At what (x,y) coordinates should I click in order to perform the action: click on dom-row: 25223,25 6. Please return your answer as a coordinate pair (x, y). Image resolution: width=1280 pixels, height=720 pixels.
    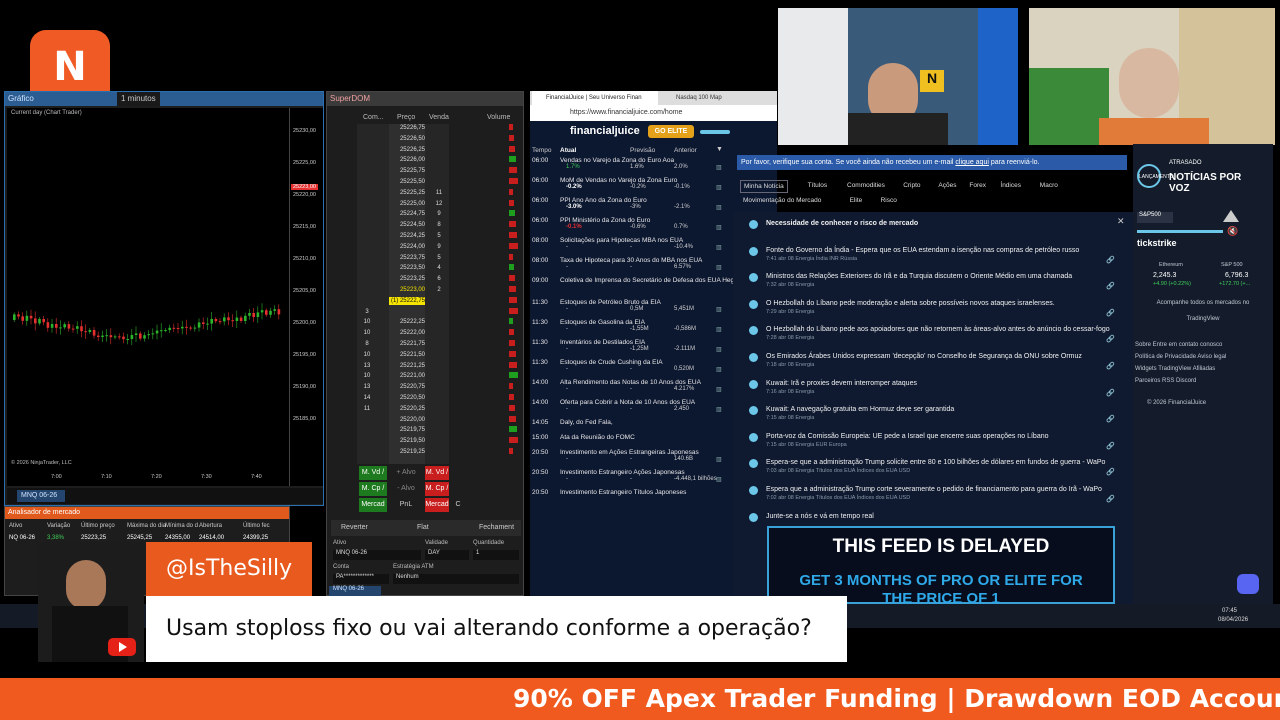
    Looking at the image, I should click on (437, 279).